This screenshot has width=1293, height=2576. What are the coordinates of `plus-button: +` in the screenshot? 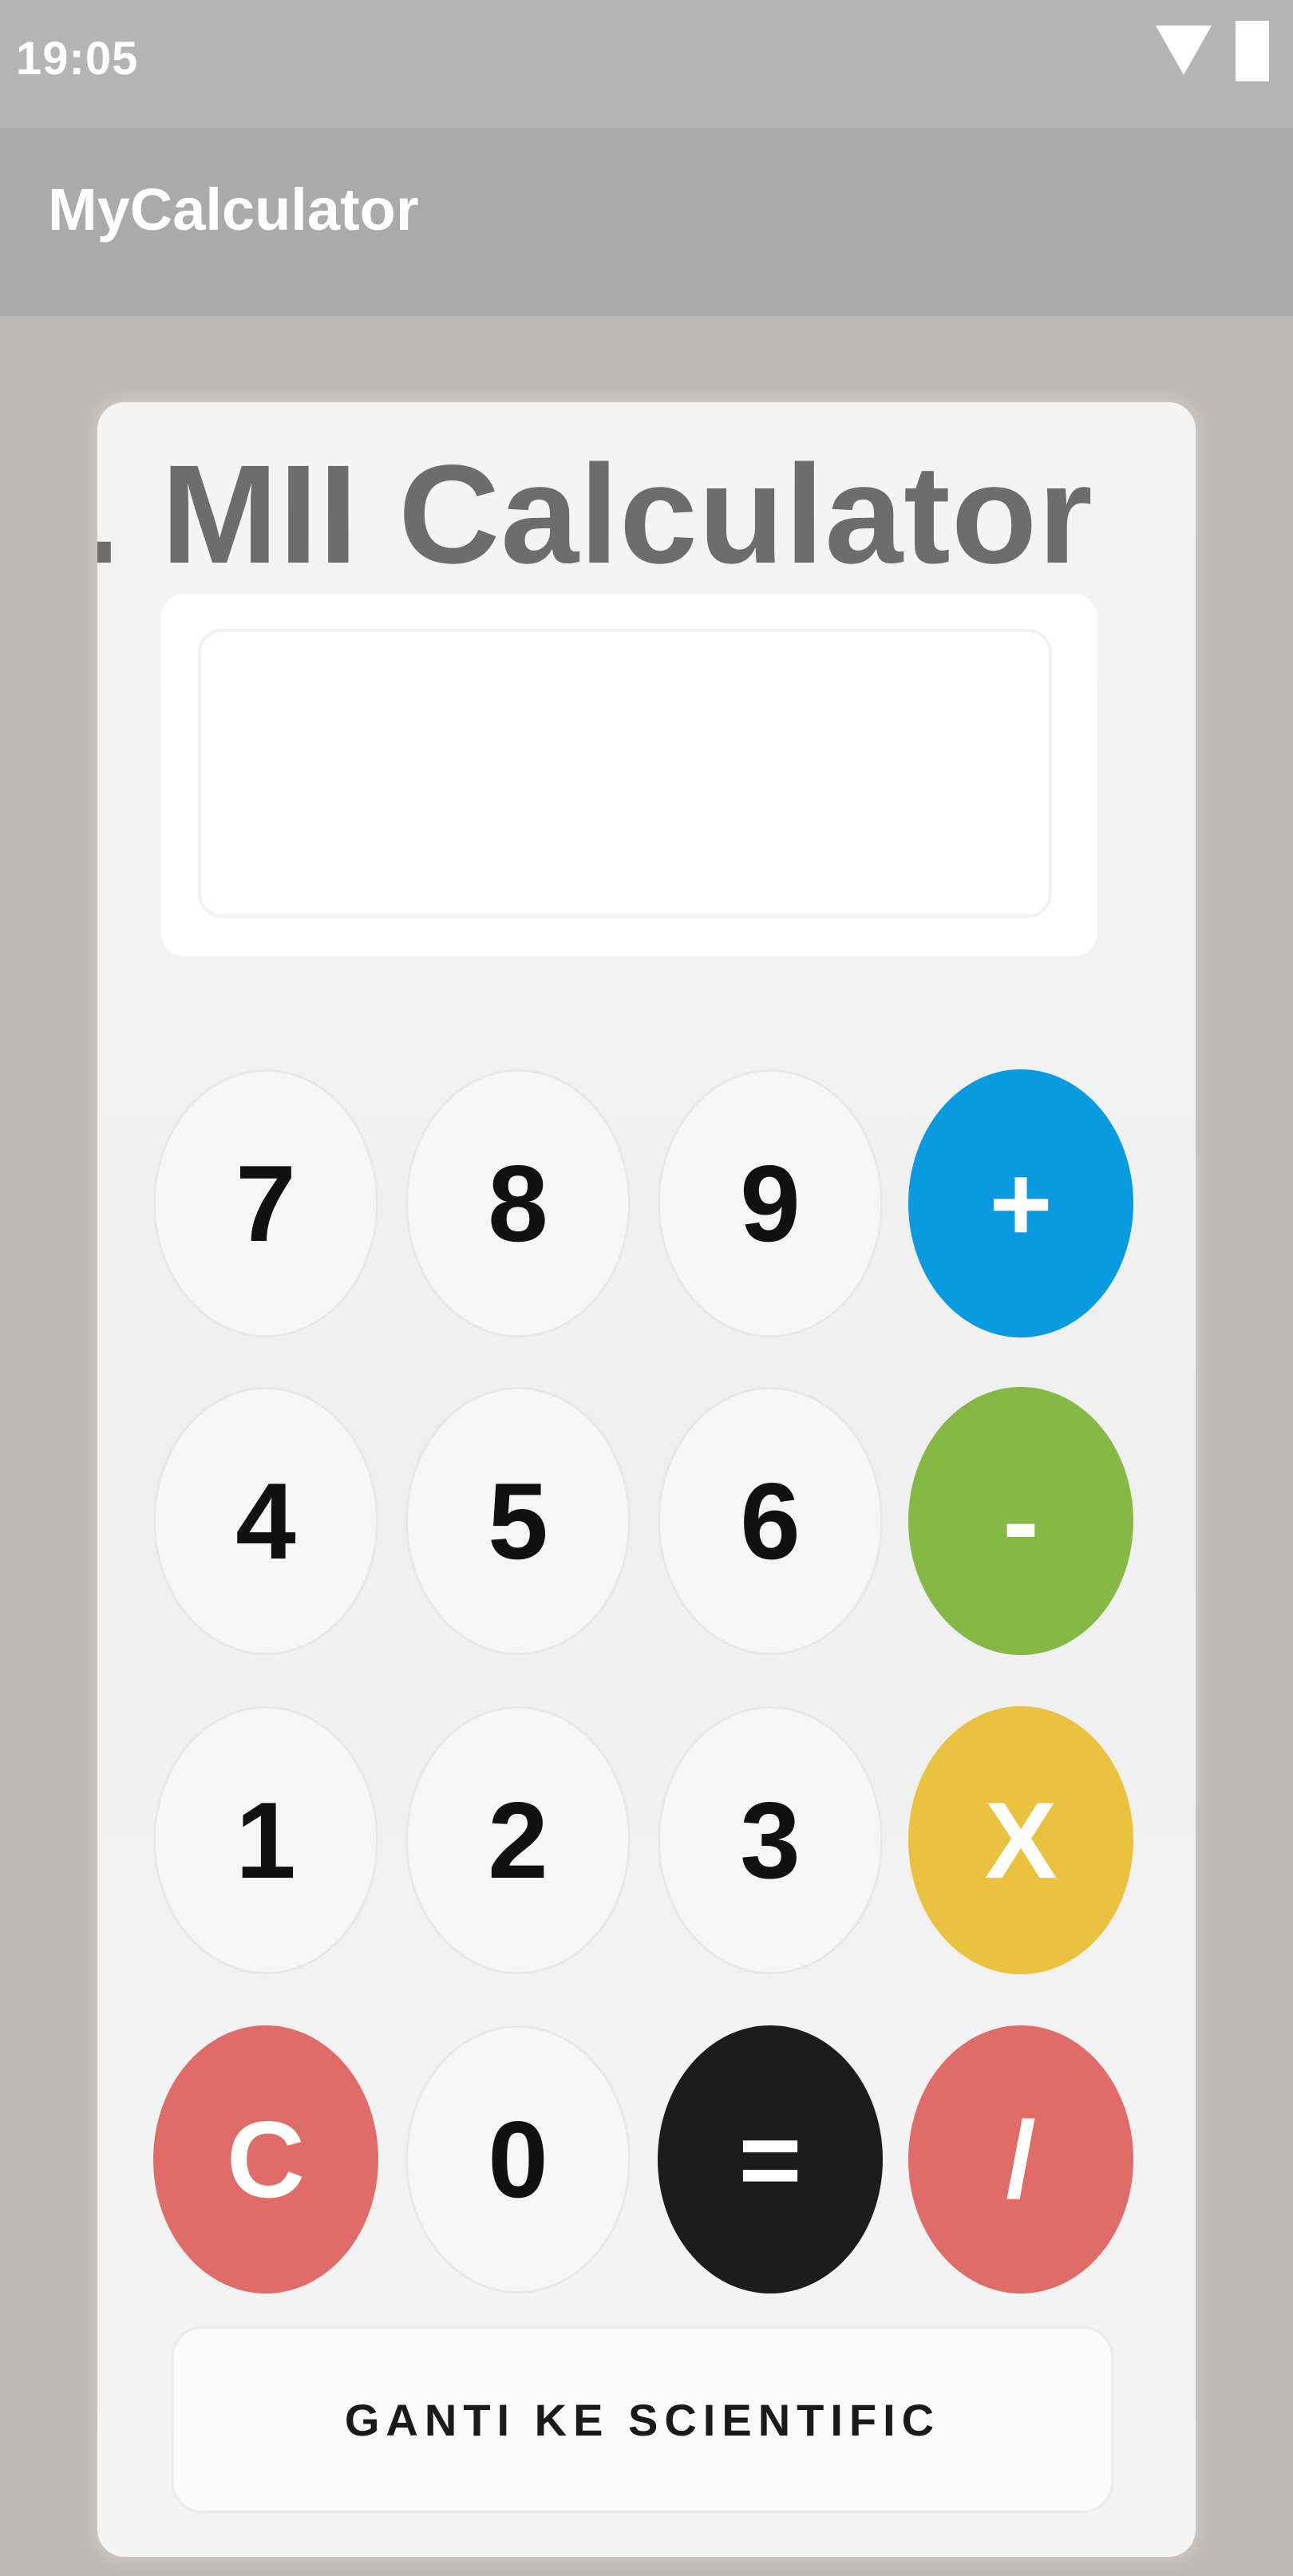 It's located at (1020, 1203).